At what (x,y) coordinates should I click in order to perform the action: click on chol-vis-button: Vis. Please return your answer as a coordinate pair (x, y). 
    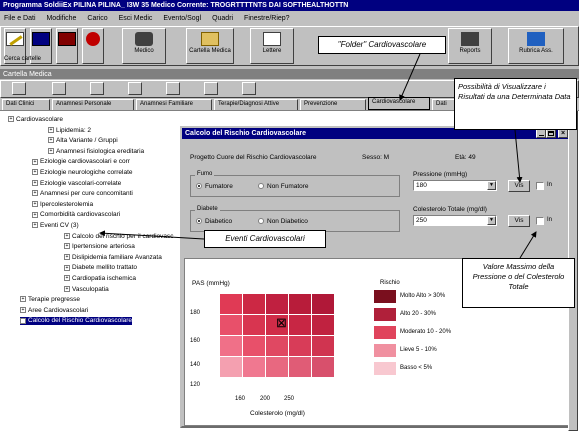
    Looking at the image, I should click on (519, 221).